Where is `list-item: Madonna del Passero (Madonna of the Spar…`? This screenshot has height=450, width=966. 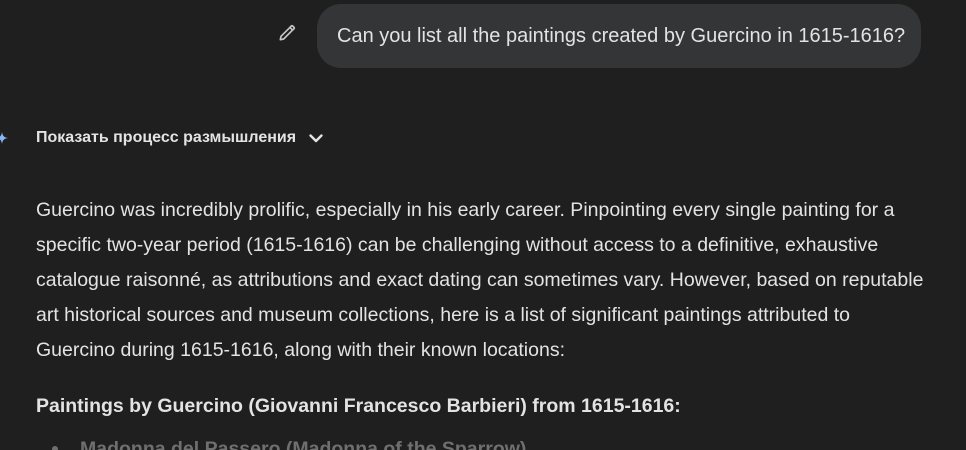 list-item: Madonna del Passero (Madonna of the Spar… is located at coordinates (281, 441).